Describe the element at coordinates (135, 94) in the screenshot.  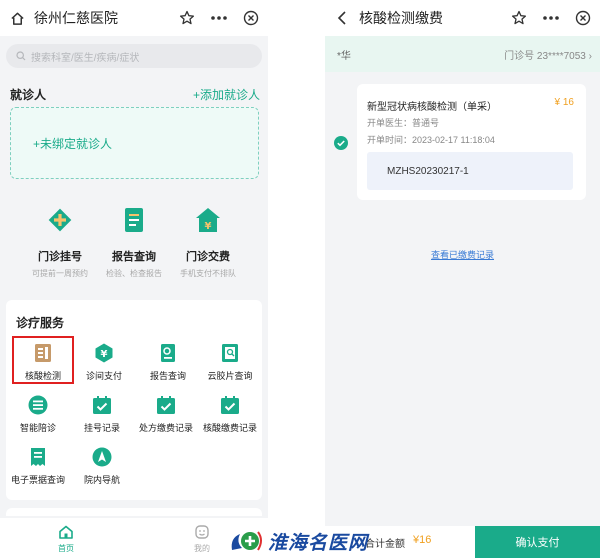
I see `patient-section-header: 就诊人 +添加就诊人` at that location.